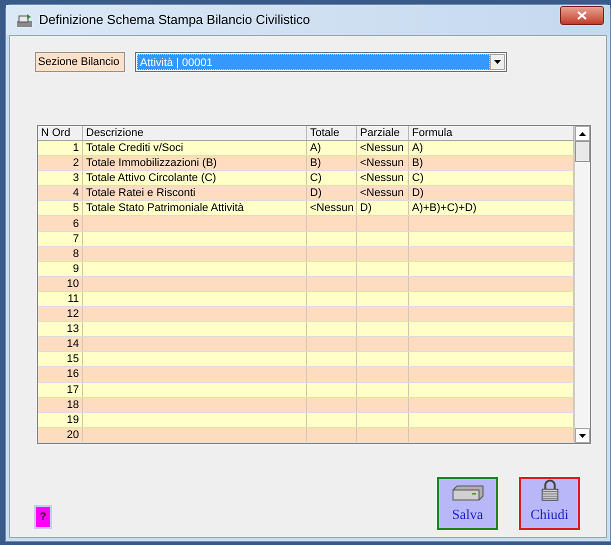  Describe the element at coordinates (72, 389) in the screenshot. I see `row-number: 17` at that location.